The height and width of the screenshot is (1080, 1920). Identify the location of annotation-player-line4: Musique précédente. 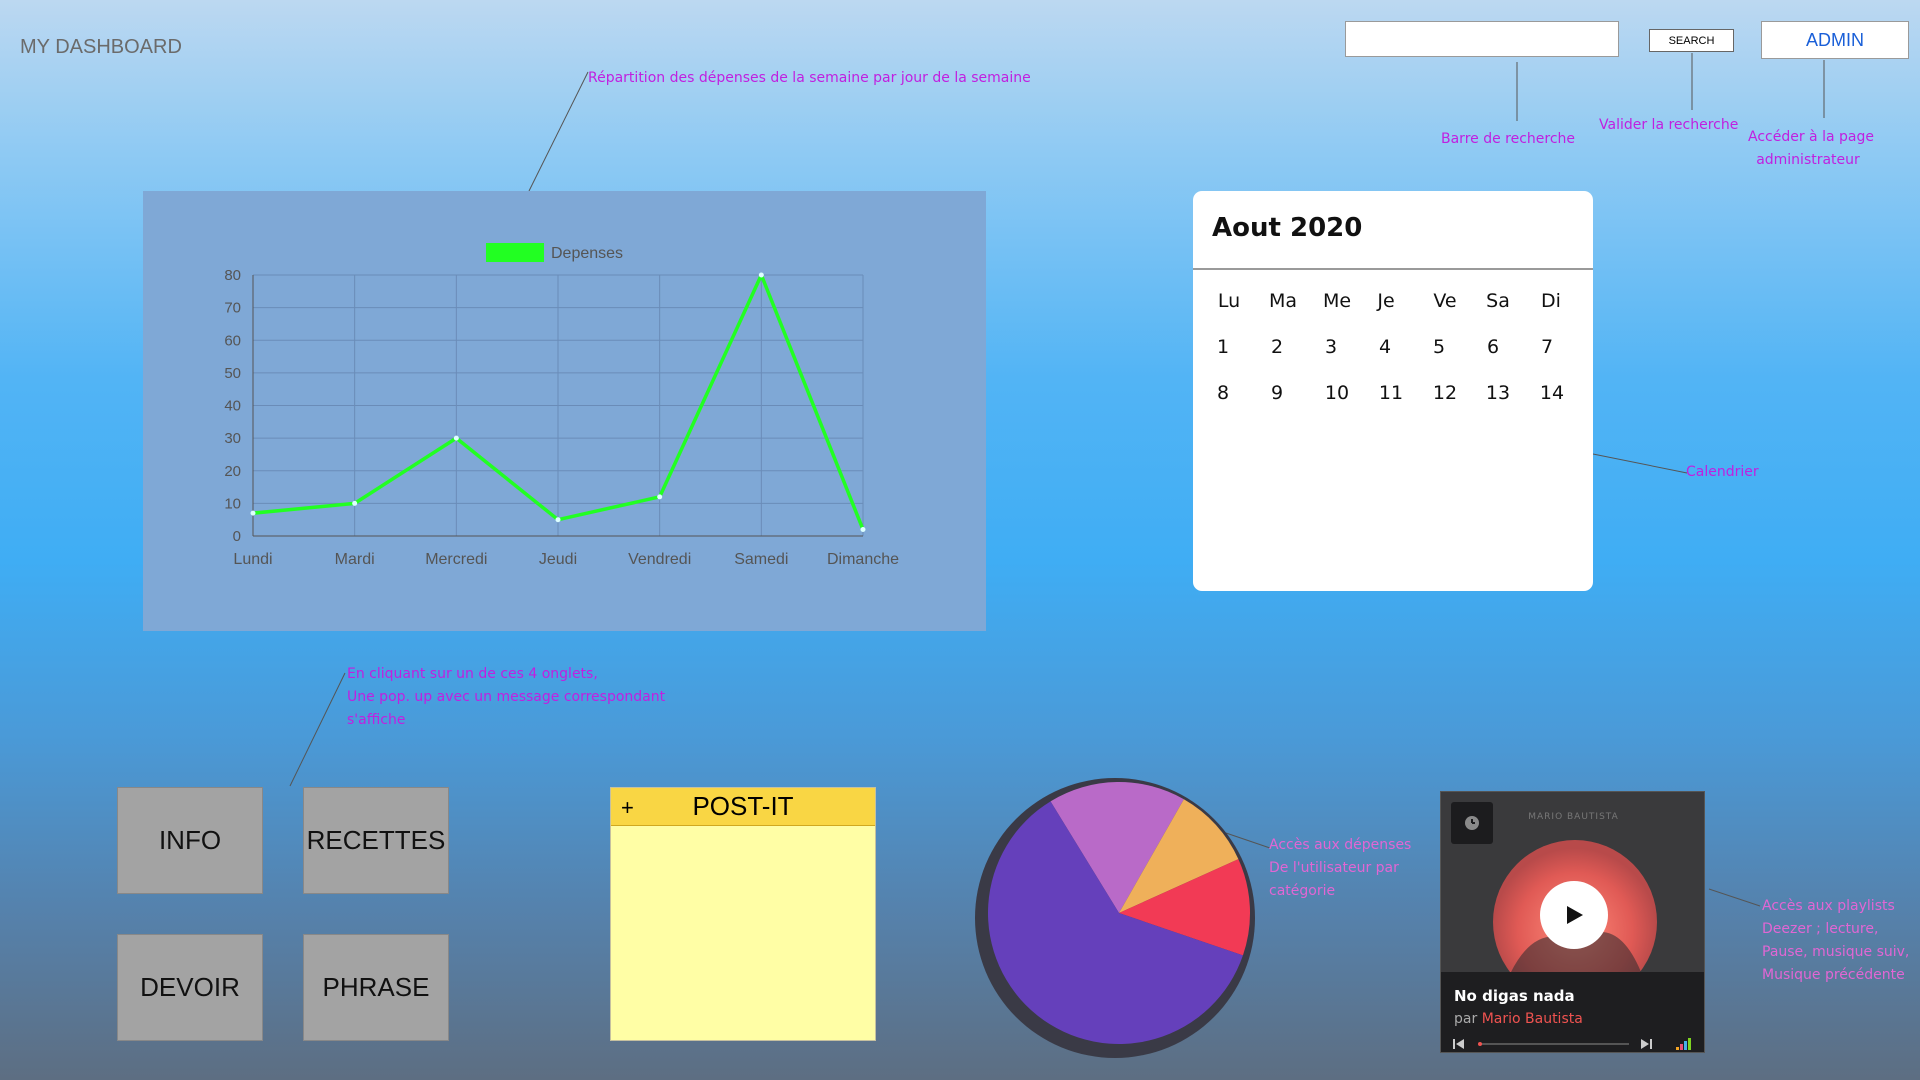
(1833, 975).